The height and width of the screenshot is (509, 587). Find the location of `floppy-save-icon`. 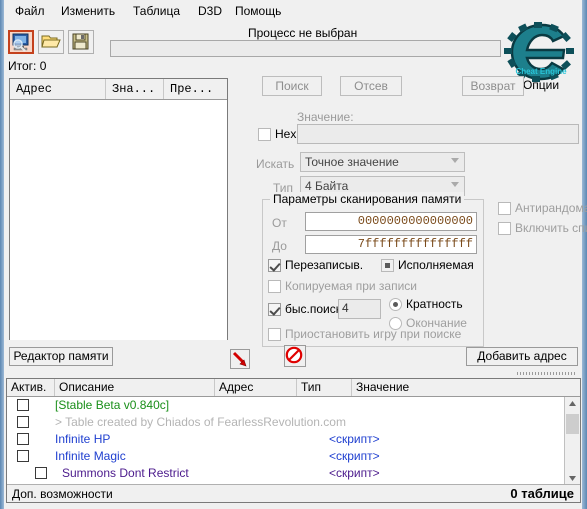

floppy-save-icon is located at coordinates (80, 41).